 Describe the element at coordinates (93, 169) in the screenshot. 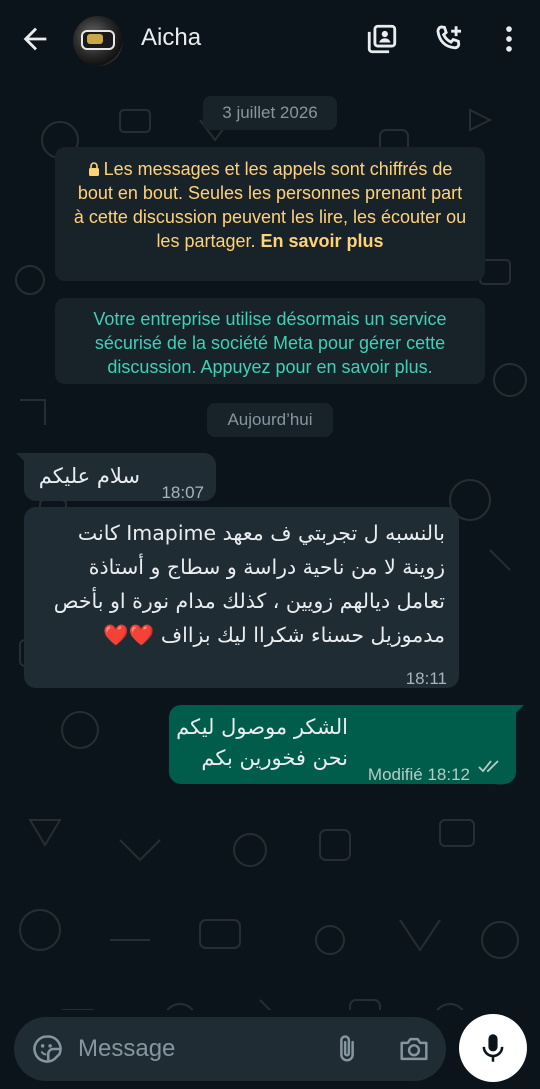

I see `lock-icon` at that location.